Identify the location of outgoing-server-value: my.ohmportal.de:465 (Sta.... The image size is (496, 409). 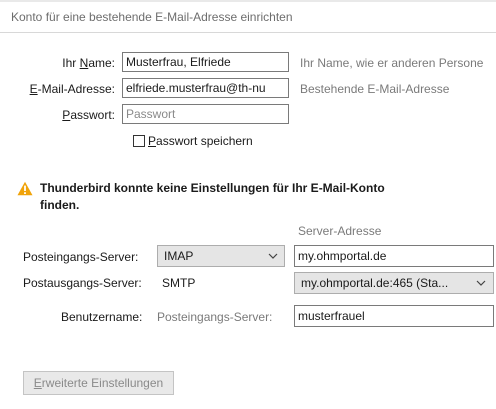
(375, 283).